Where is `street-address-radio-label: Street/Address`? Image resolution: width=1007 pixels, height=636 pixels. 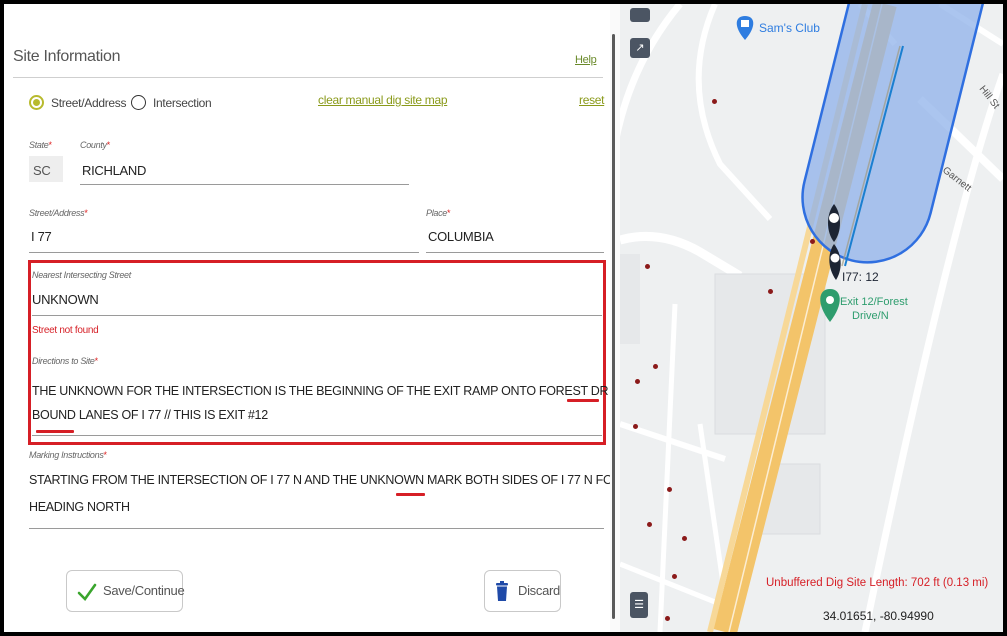
street-address-radio-label: Street/Address is located at coordinates (89, 103).